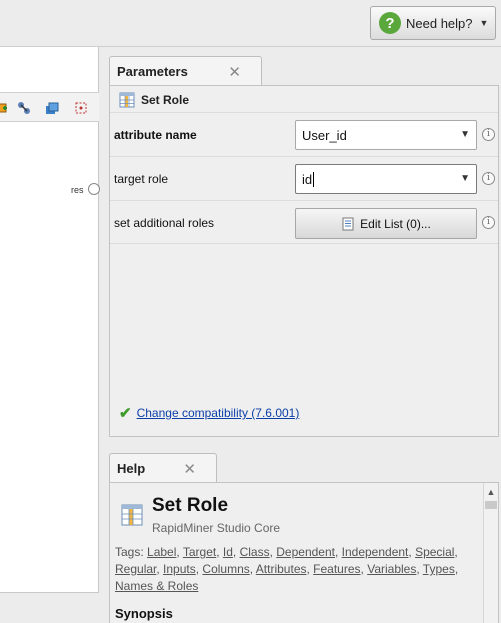 The width and height of the screenshot is (501, 623). What do you see at coordinates (439, 569) in the screenshot?
I see `tag-link: Types` at bounding box center [439, 569].